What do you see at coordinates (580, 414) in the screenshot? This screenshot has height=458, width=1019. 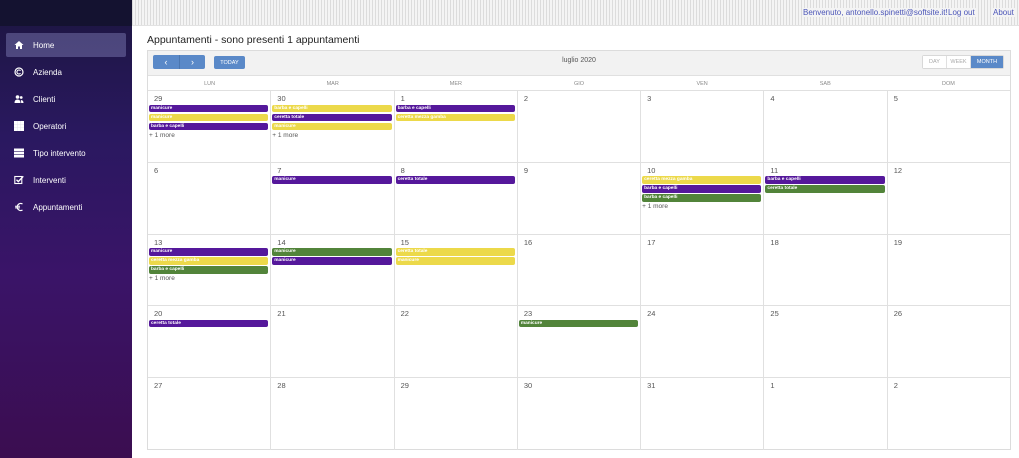 I see `day-cell: 30` at bounding box center [580, 414].